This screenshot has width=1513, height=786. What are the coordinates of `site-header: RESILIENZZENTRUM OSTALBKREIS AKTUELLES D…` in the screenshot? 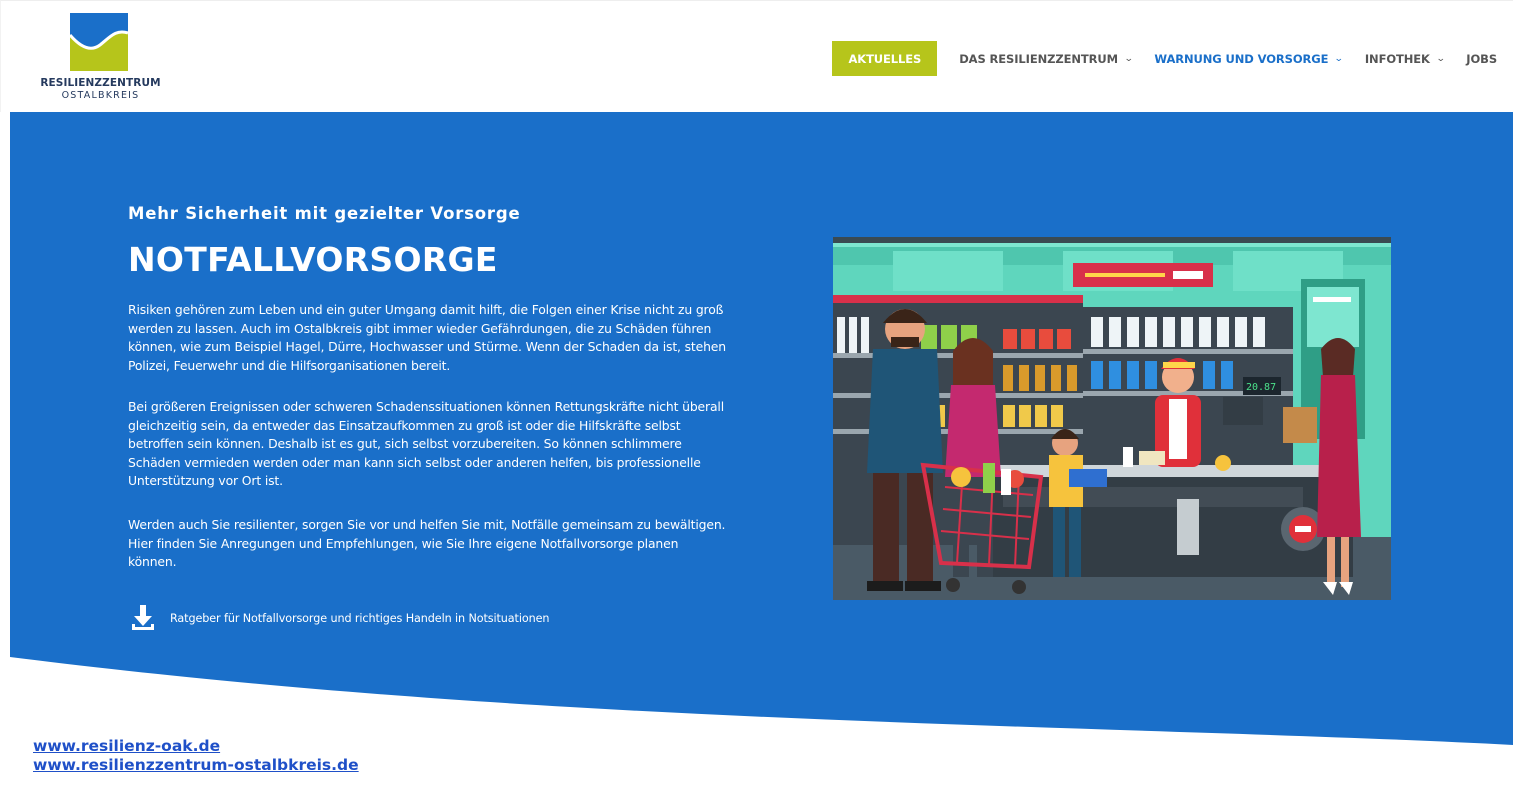 It's located at (756, 56).